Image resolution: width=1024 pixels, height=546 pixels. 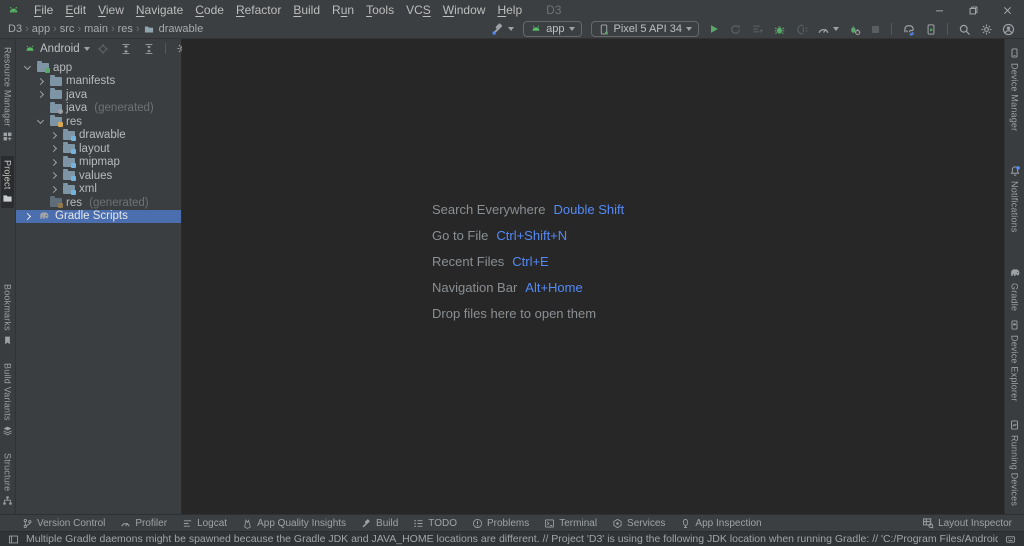 What do you see at coordinates (552, 29) in the screenshot?
I see `run-config-select: app` at bounding box center [552, 29].